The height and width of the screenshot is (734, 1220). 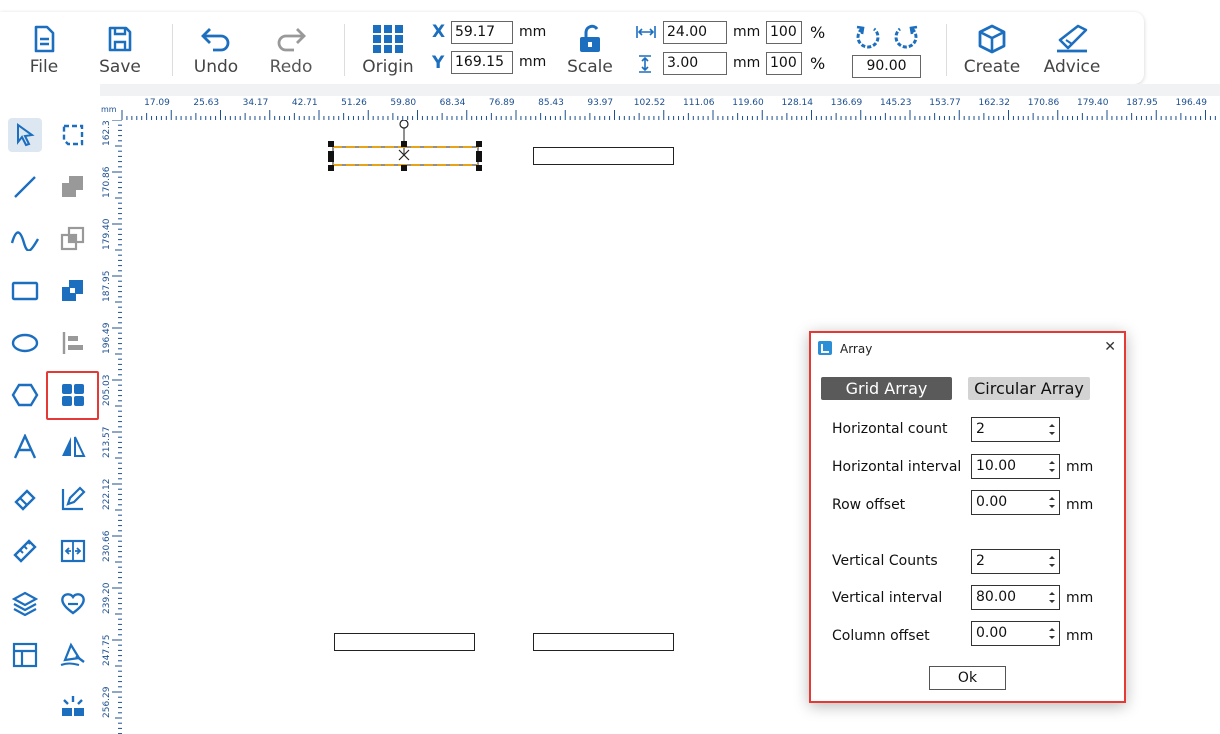 I want to click on line-icon, so click(x=25, y=187).